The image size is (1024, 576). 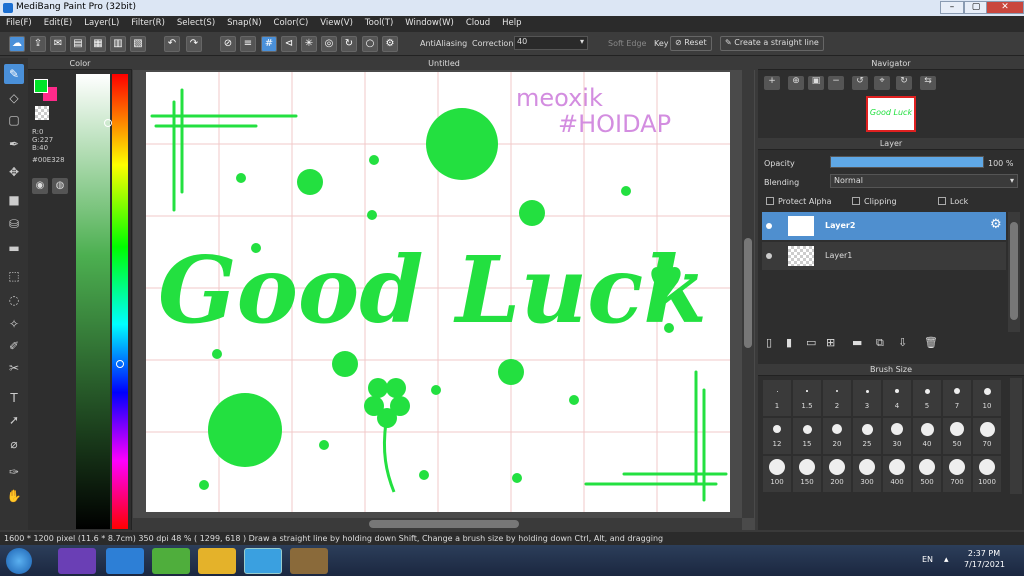 What do you see at coordinates (924, 181) in the screenshot?
I see `blending-select: Normal ▾` at bounding box center [924, 181].